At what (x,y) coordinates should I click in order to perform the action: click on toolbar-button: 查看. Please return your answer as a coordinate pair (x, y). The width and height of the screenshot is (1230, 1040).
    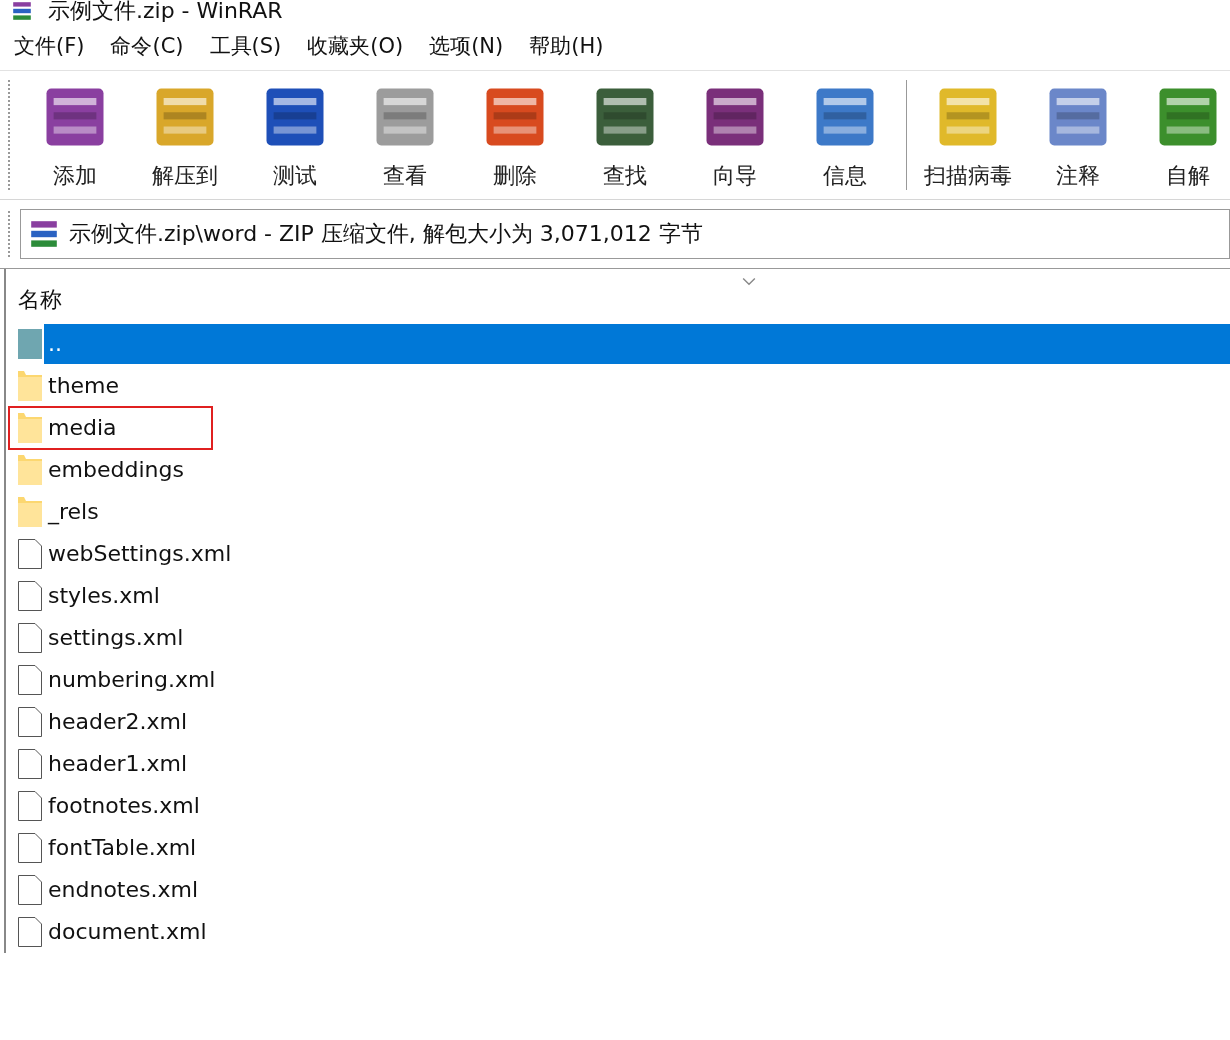
    Looking at the image, I should click on (405, 135).